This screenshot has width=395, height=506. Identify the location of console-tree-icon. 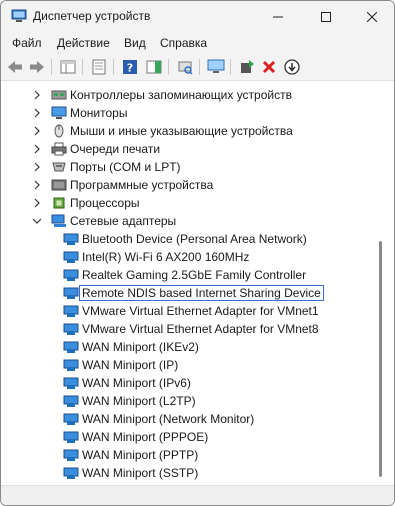
(68, 67).